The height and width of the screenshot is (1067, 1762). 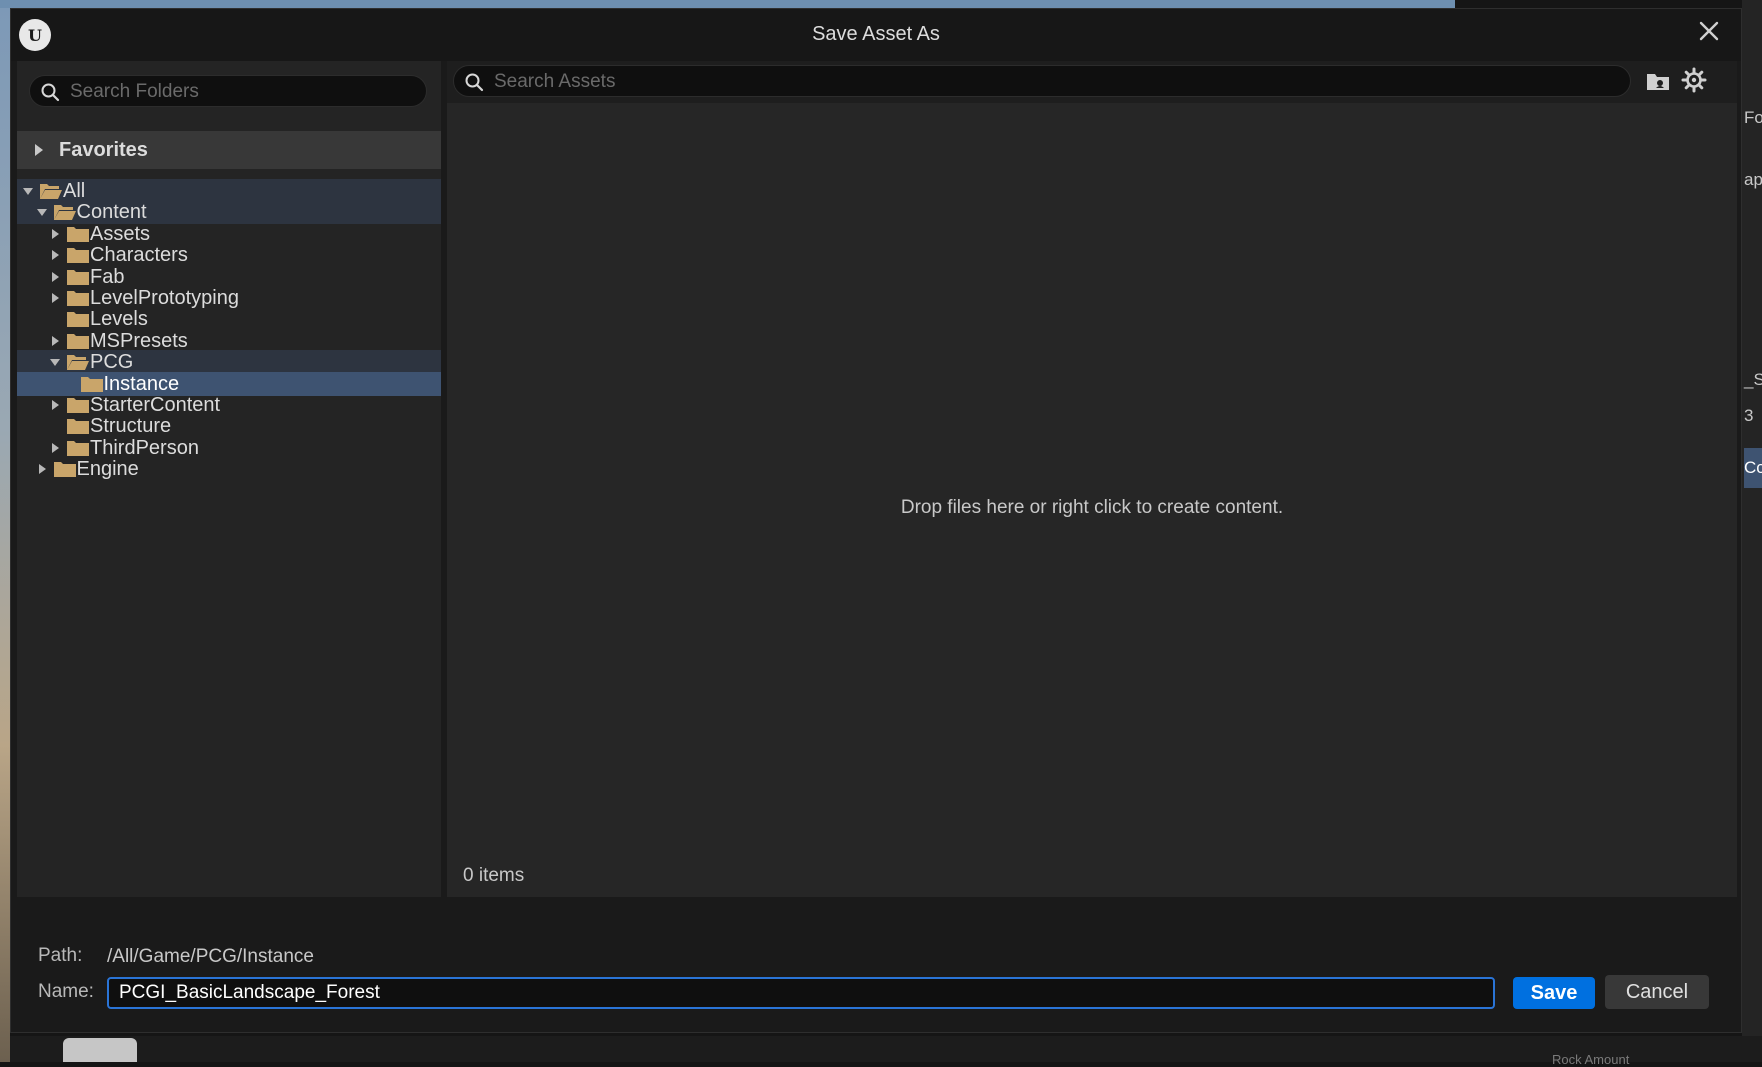 I want to click on gamepad-icon, so click(x=100, y=1050).